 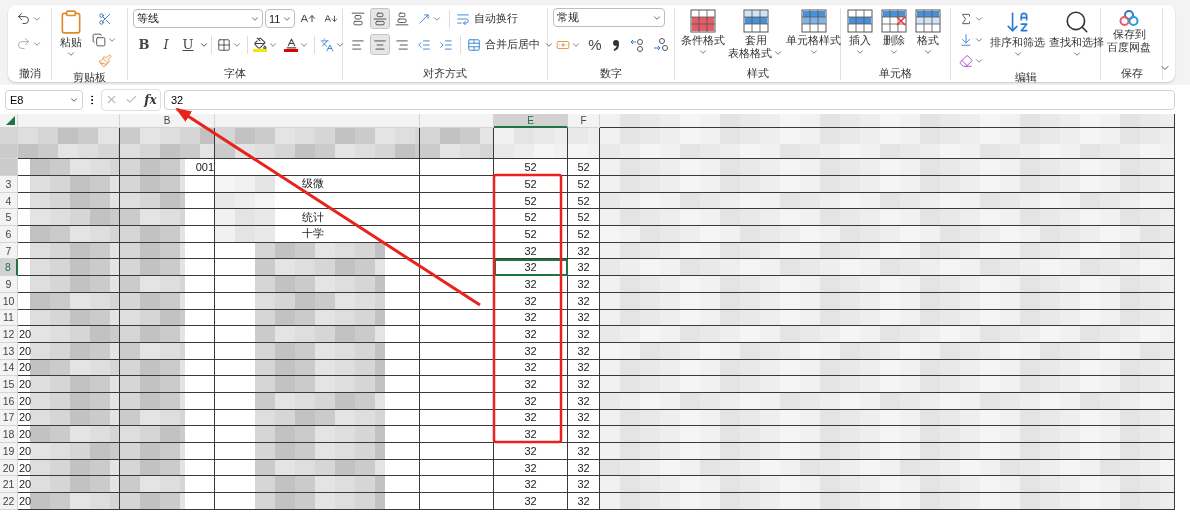 I want to click on cell-command-button: 插入, so click(x=860, y=33).